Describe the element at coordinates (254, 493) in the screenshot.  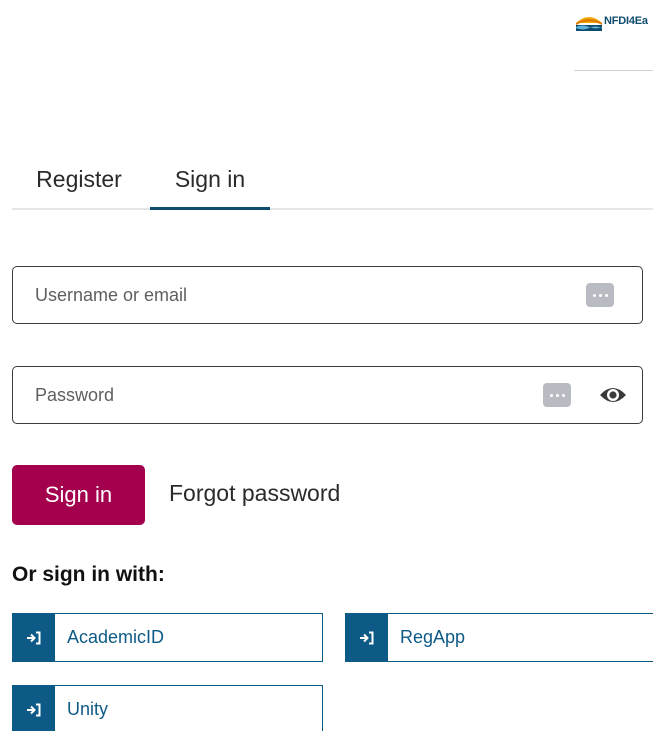
I see `forgot-password-link: Forgot password` at that location.